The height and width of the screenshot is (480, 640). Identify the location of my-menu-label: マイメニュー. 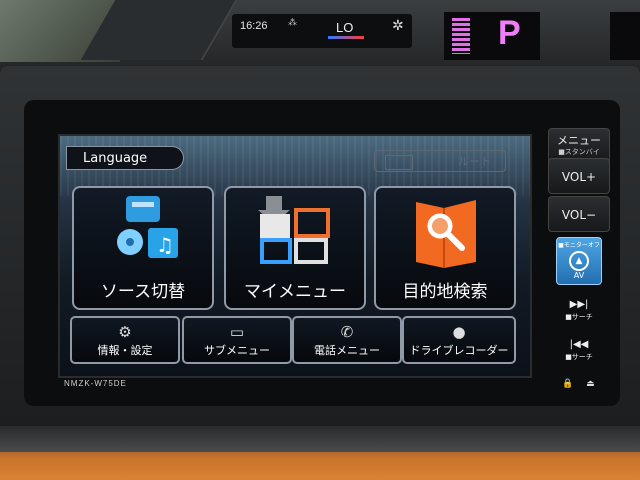
(295, 292).